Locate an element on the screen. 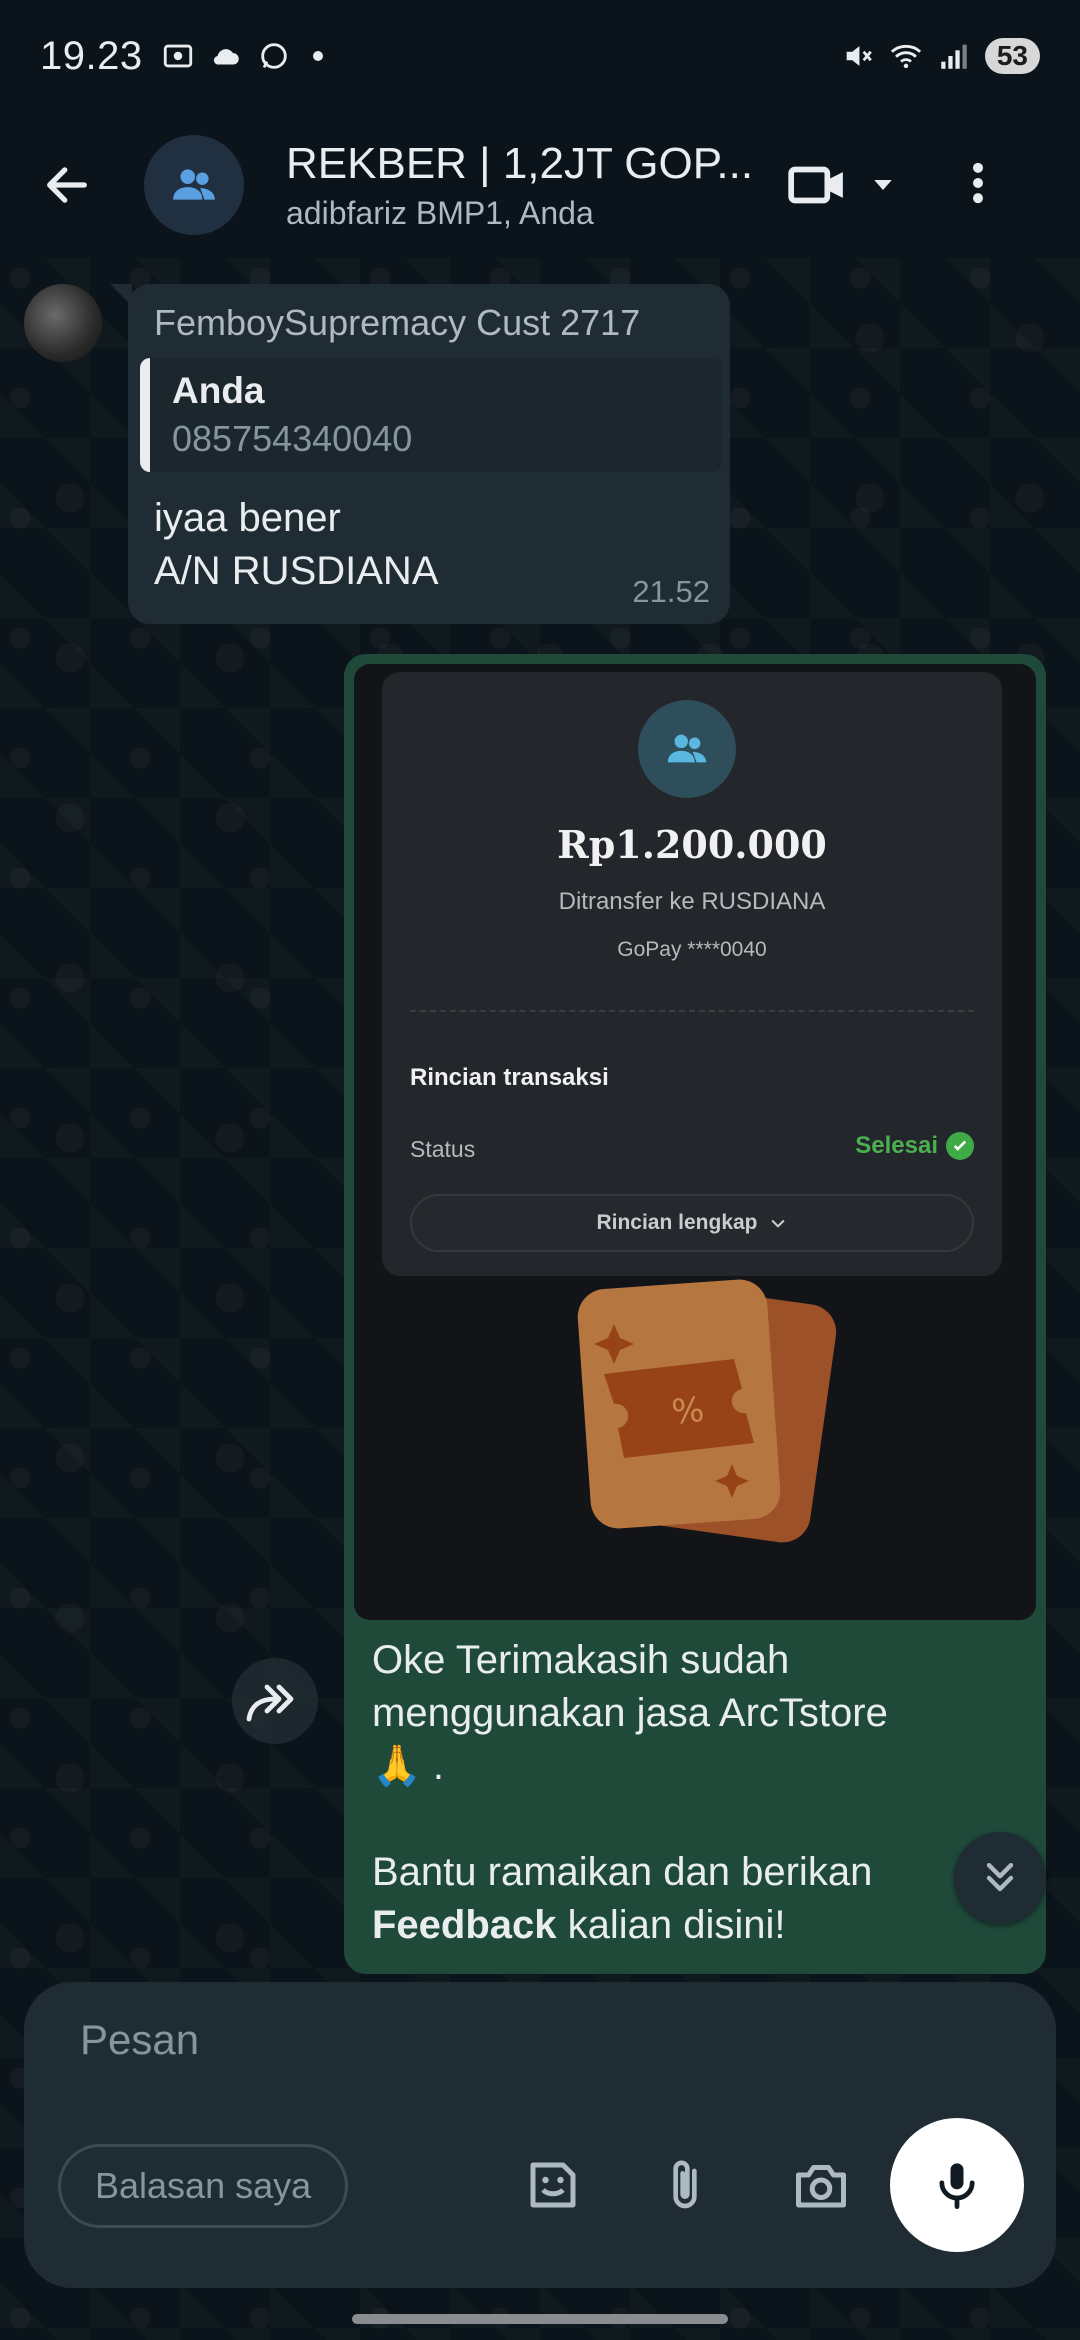  camera-button is located at coordinates (821, 2185).